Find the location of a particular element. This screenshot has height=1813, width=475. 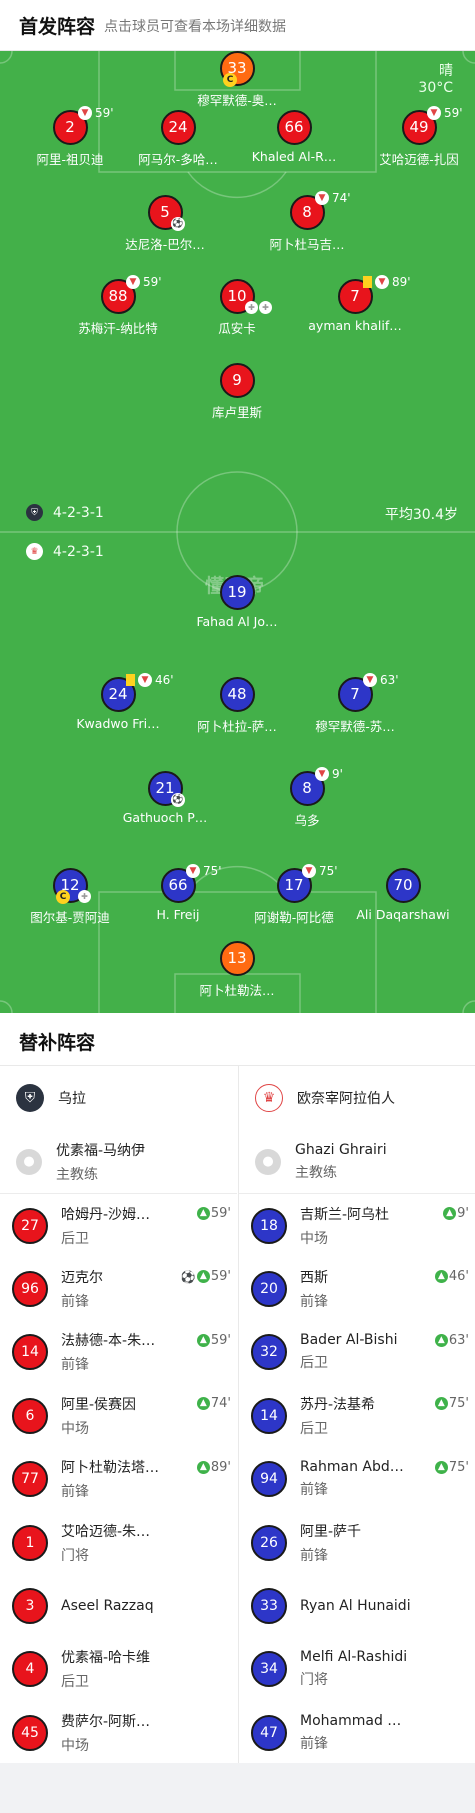

sub-number: 34 is located at coordinates (269, 1669).